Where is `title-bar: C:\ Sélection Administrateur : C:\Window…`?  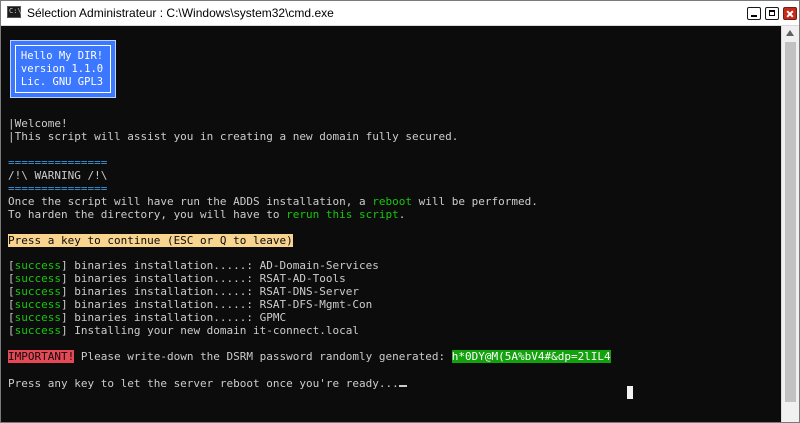 title-bar: C:\ Sélection Administrateur : C:\Window… is located at coordinates (400, 13).